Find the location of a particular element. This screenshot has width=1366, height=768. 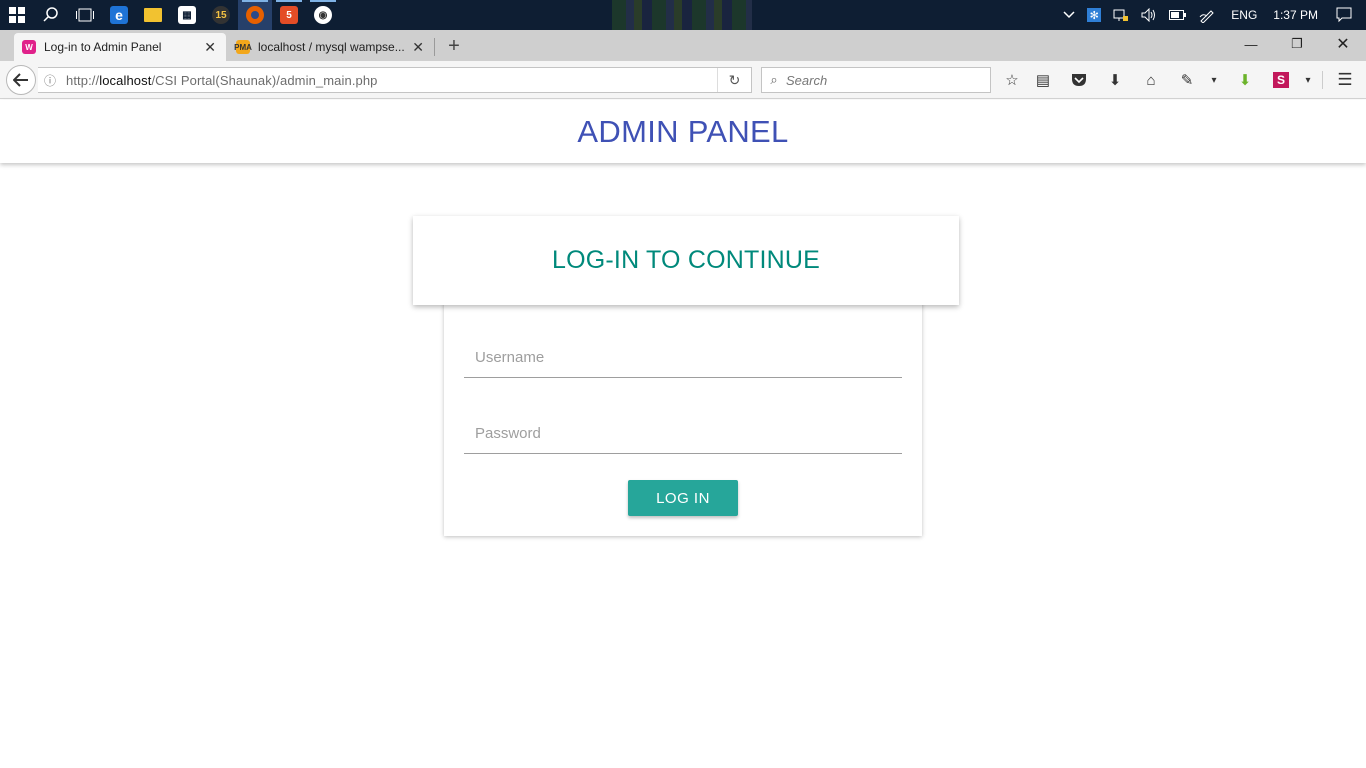

tab-admin-panel: W Log-in to Admin Panel ✕ is located at coordinates (120, 47).